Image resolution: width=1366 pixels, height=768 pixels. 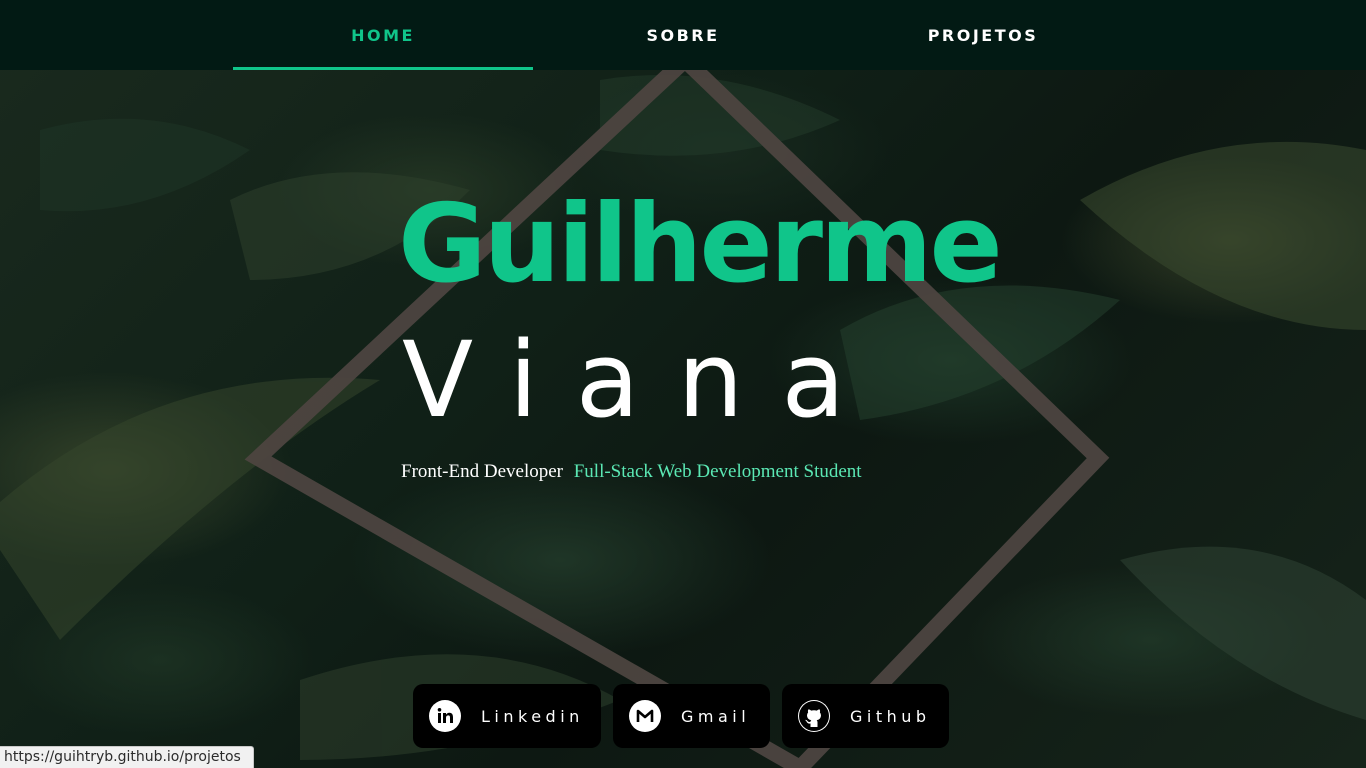 I want to click on github-label: Github, so click(x=890, y=716).